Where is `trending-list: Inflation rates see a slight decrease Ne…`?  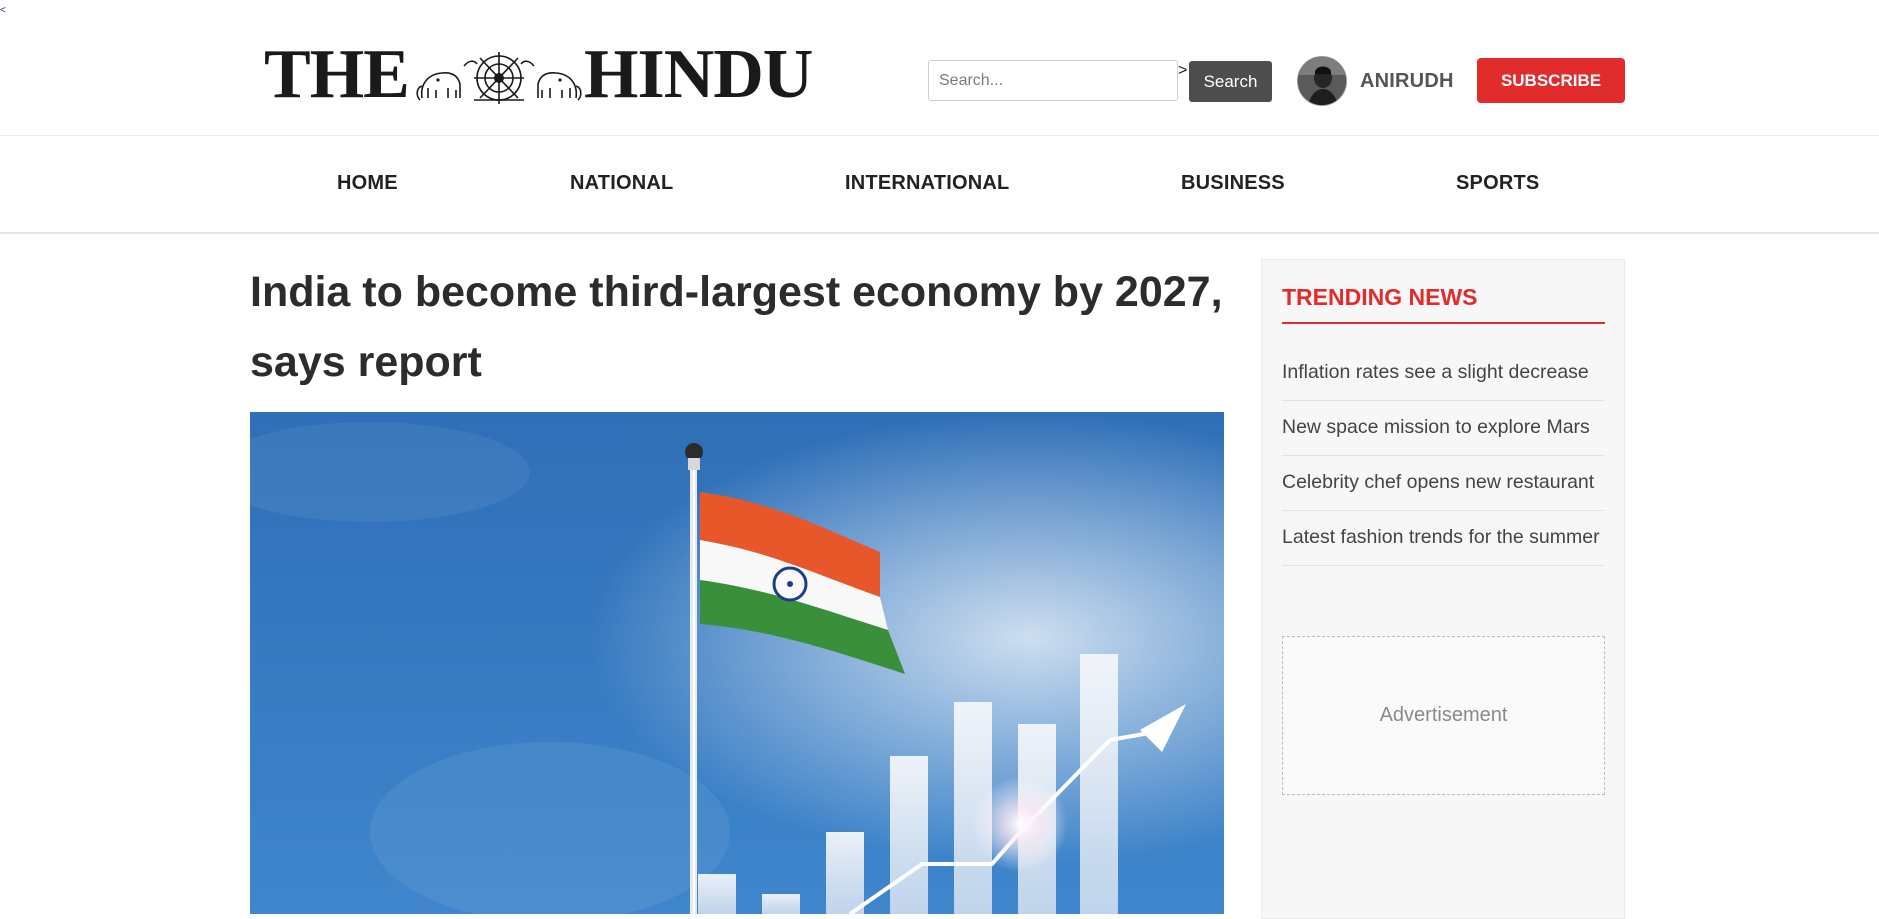
trending-list: Inflation rates see a slight decrease Ne… is located at coordinates (1443, 456).